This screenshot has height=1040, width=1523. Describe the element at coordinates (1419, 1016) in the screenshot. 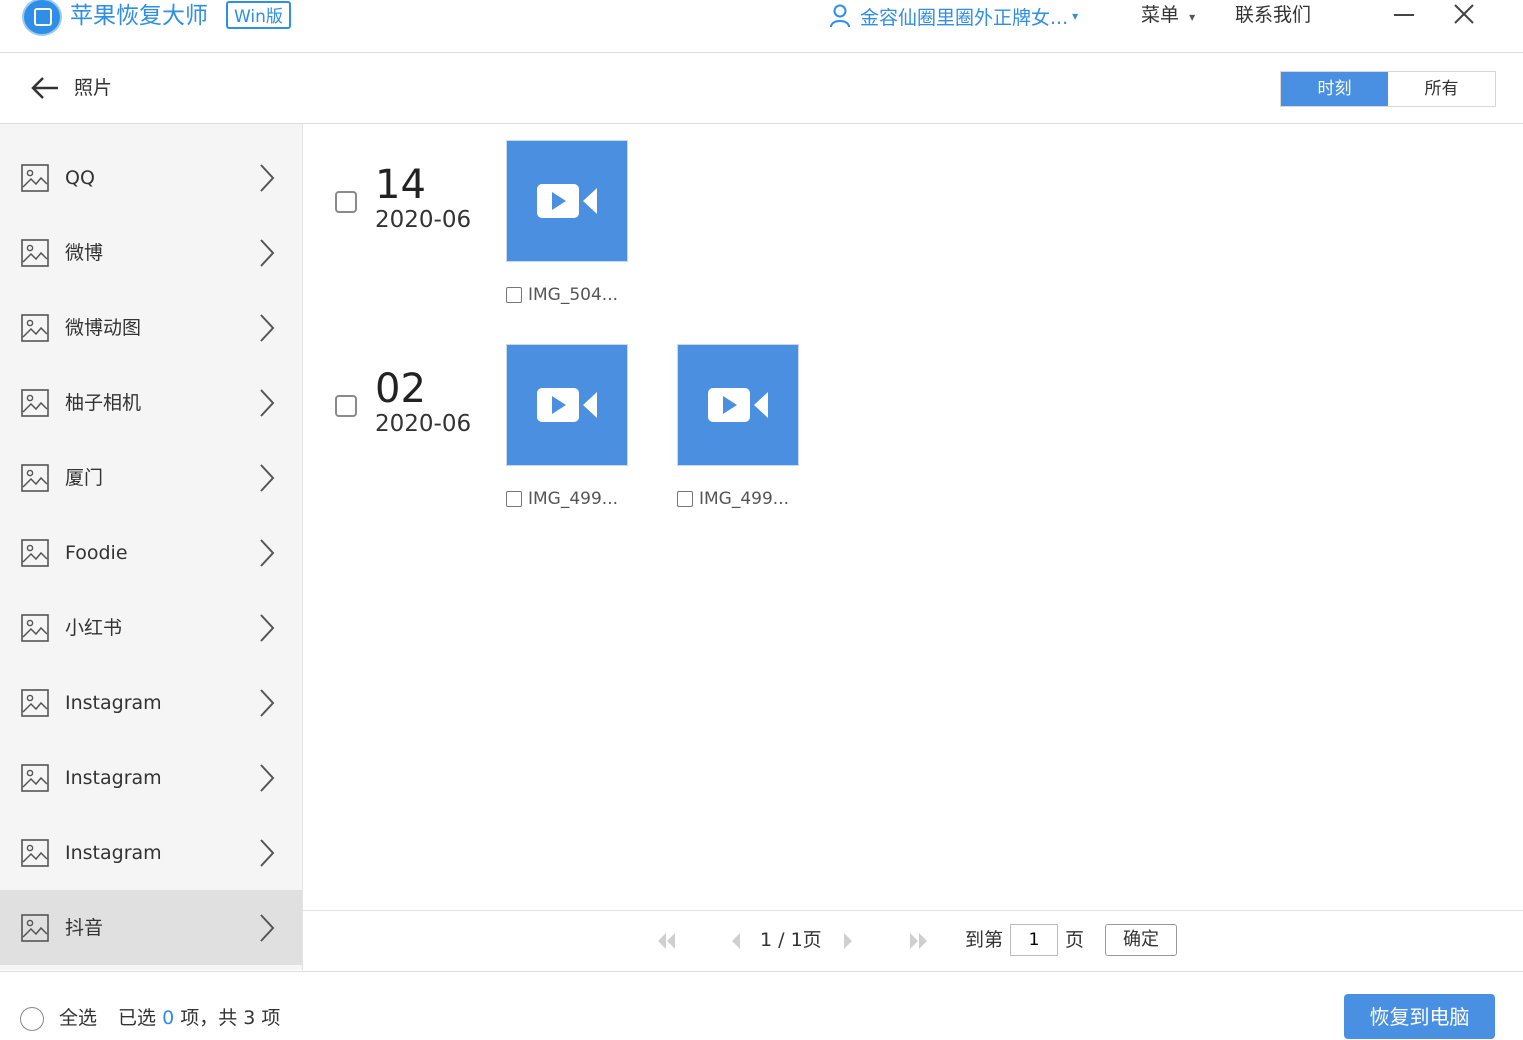

I see `recover-to-pc-button: 恢复到电脑` at that location.